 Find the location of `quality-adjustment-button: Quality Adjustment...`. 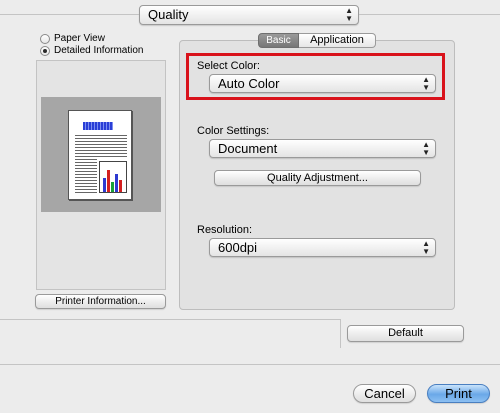

quality-adjustment-button: Quality Adjustment... is located at coordinates (317, 178).